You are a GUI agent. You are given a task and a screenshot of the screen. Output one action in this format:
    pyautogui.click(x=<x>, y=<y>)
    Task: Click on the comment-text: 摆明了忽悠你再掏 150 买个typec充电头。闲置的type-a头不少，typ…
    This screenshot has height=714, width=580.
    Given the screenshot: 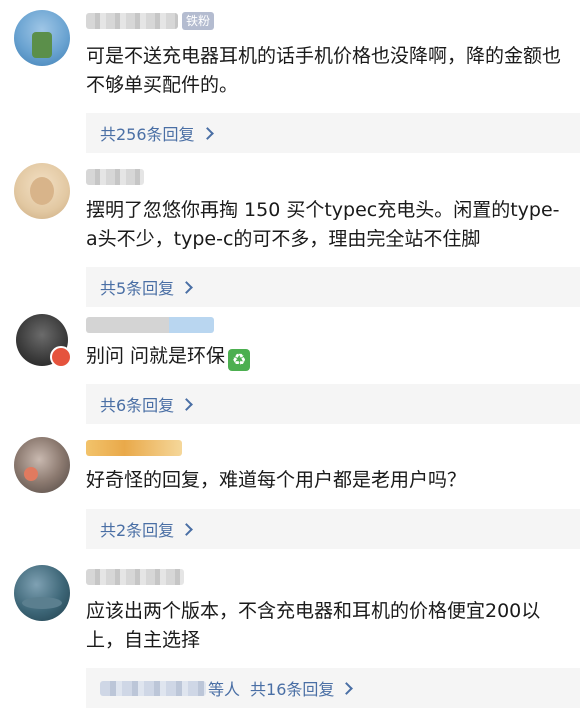 What is the action you would take?
    pyautogui.click(x=323, y=224)
    